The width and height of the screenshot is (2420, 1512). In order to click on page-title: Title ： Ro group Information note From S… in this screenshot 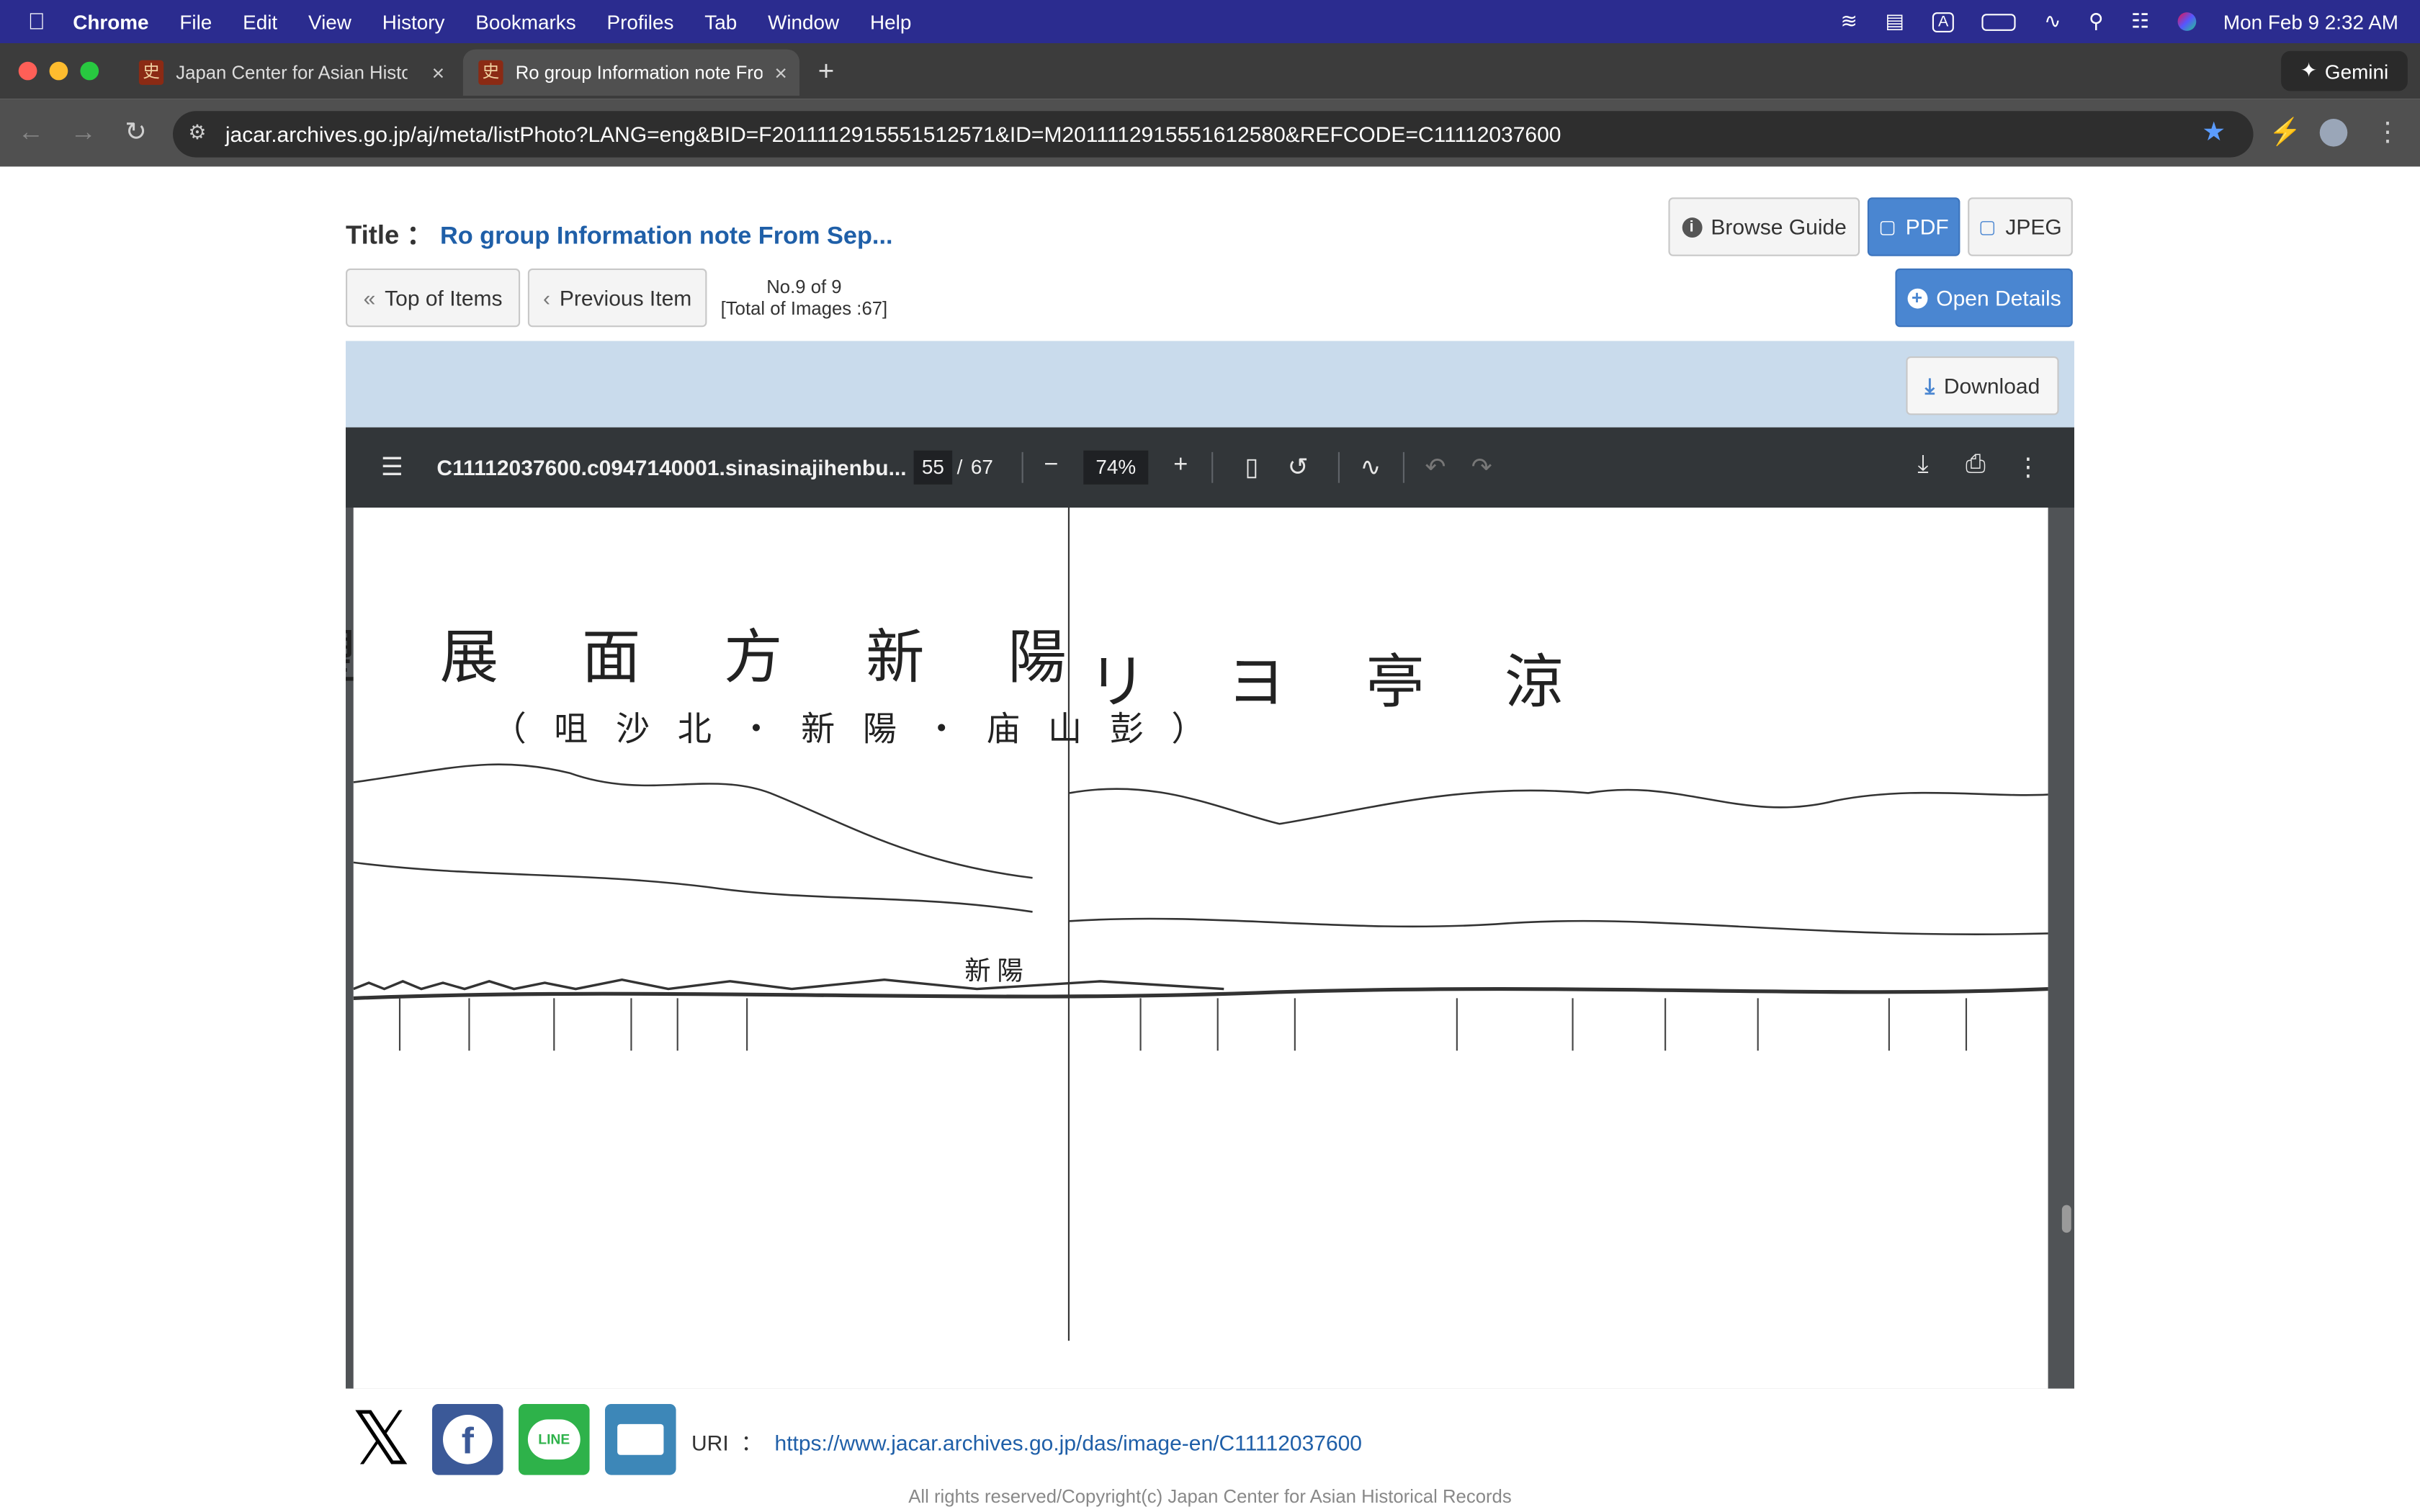, I will do `click(619, 232)`.